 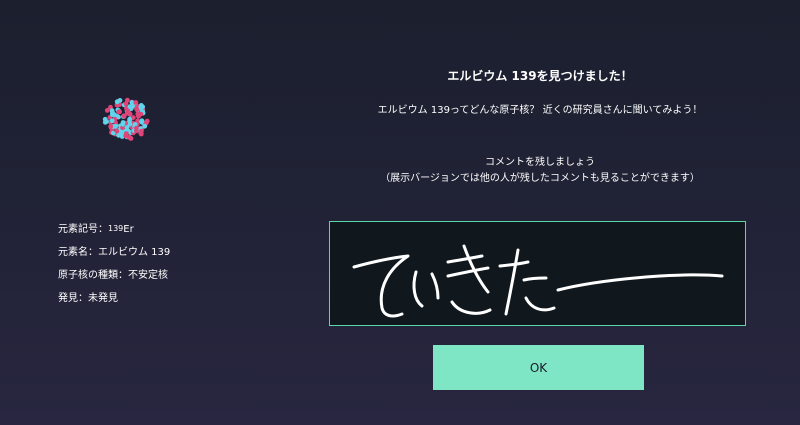 What do you see at coordinates (540, 162) in the screenshot?
I see `comment-prompt-text: コメントを残しましょう` at bounding box center [540, 162].